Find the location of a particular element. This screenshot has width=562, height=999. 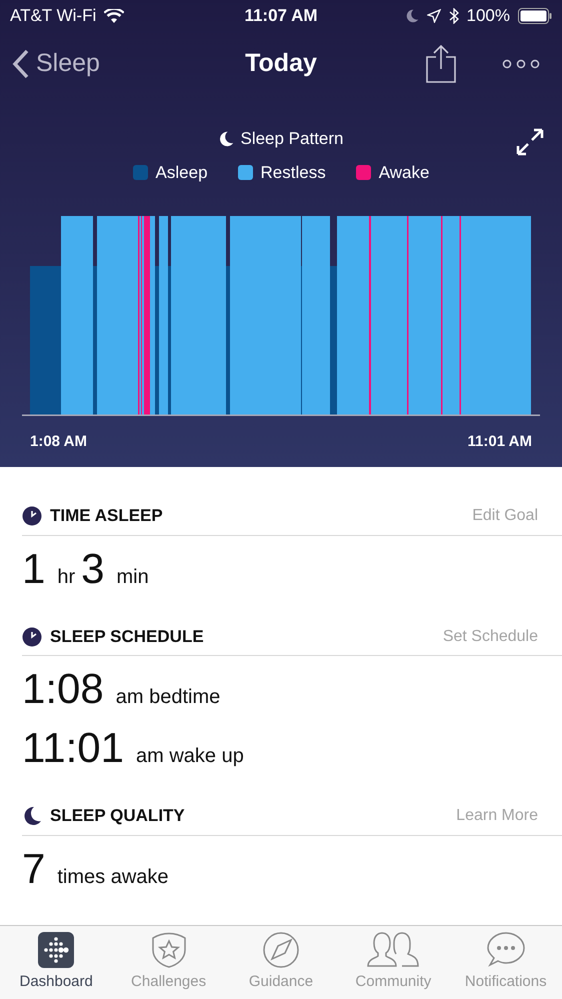

expand-icon is located at coordinates (530, 142).